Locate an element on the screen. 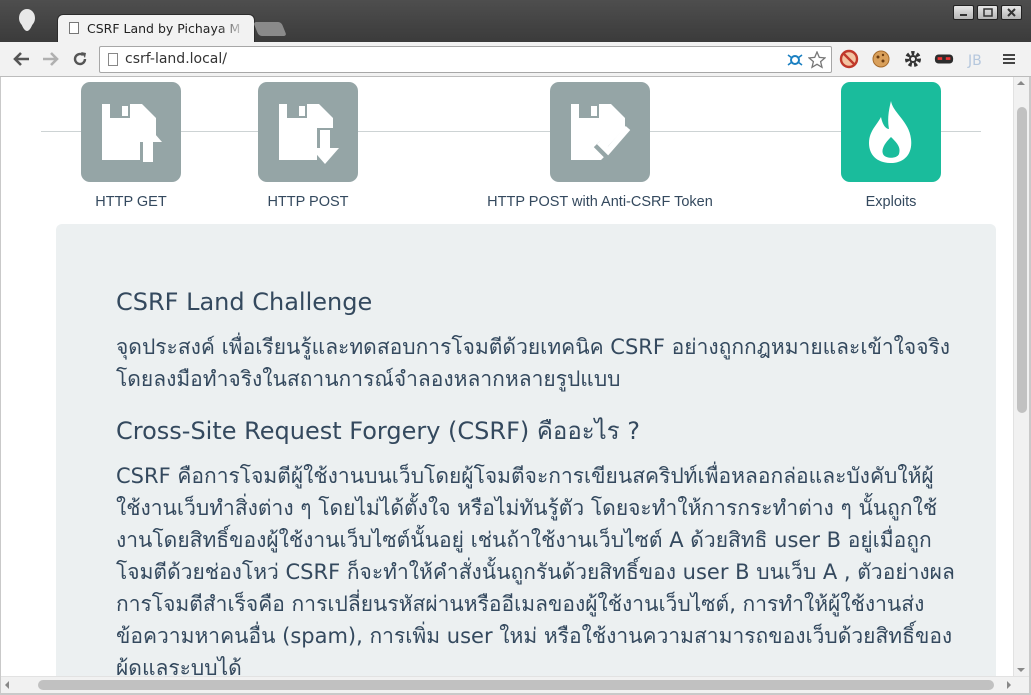 This screenshot has height=695, width=1031. reload-icon is located at coordinates (80, 59).